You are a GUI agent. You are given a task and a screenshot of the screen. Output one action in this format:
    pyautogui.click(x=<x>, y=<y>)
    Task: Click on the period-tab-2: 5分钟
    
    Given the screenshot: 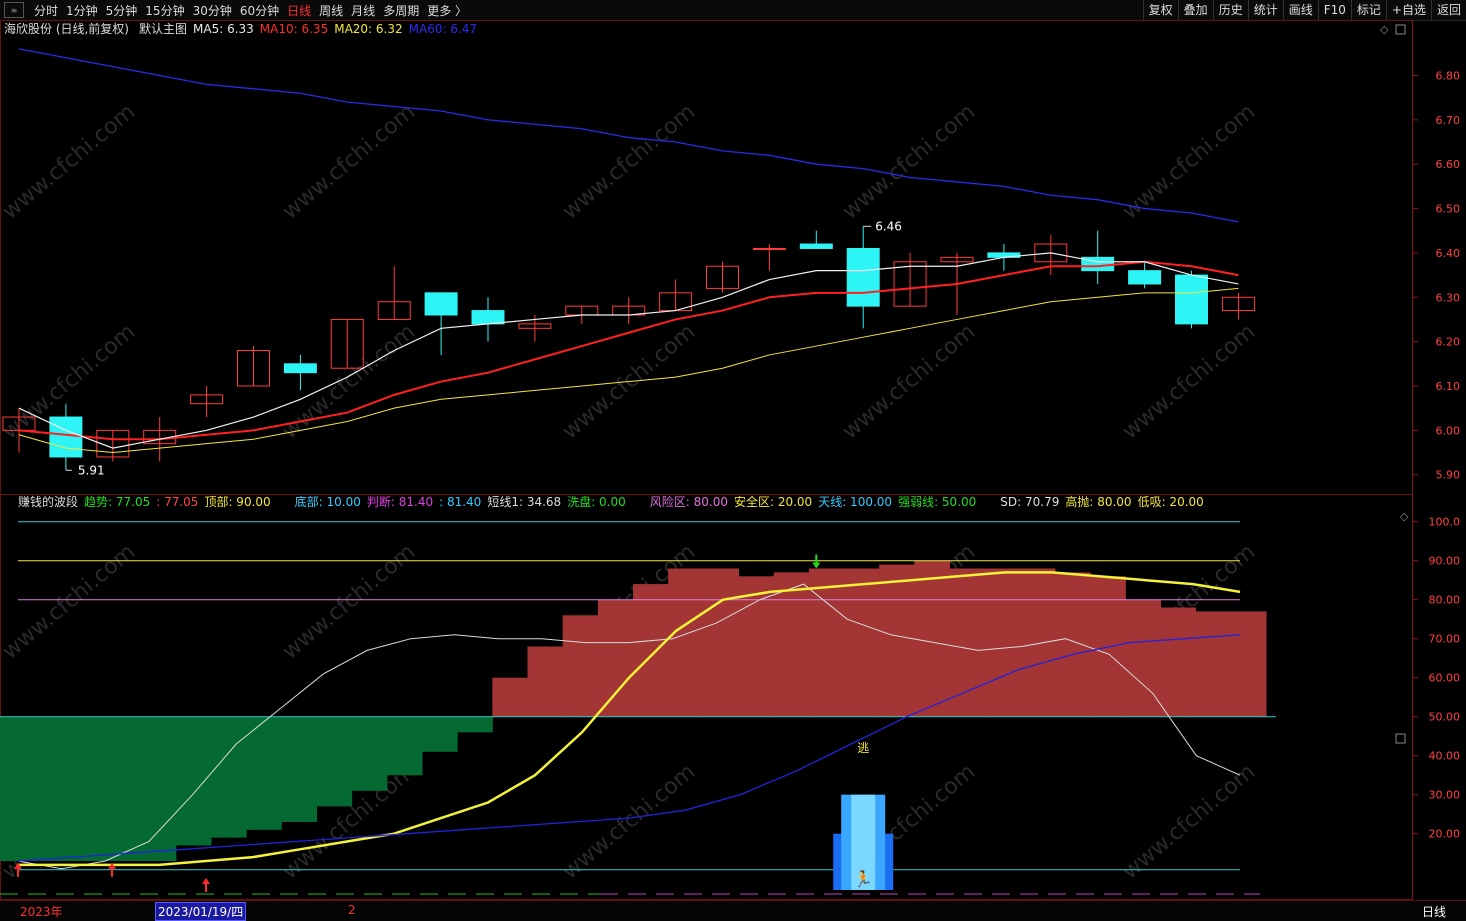 What is the action you would take?
    pyautogui.click(x=122, y=10)
    